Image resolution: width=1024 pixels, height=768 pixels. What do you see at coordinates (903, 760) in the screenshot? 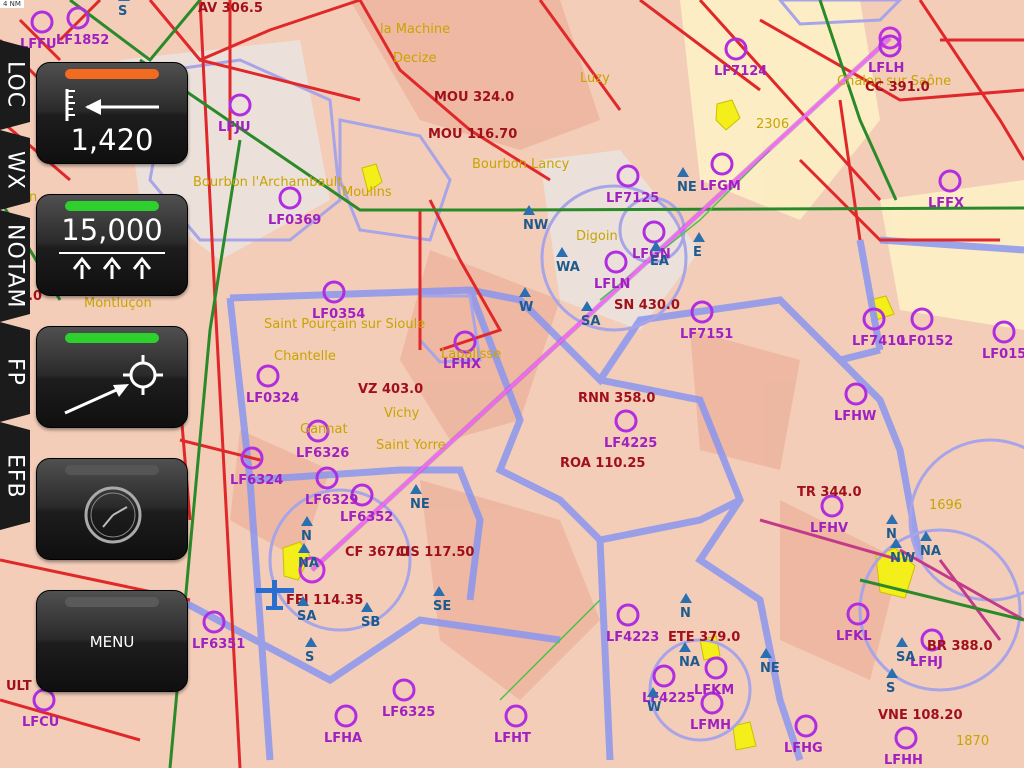
I see `airport-label: LFHH` at bounding box center [903, 760].